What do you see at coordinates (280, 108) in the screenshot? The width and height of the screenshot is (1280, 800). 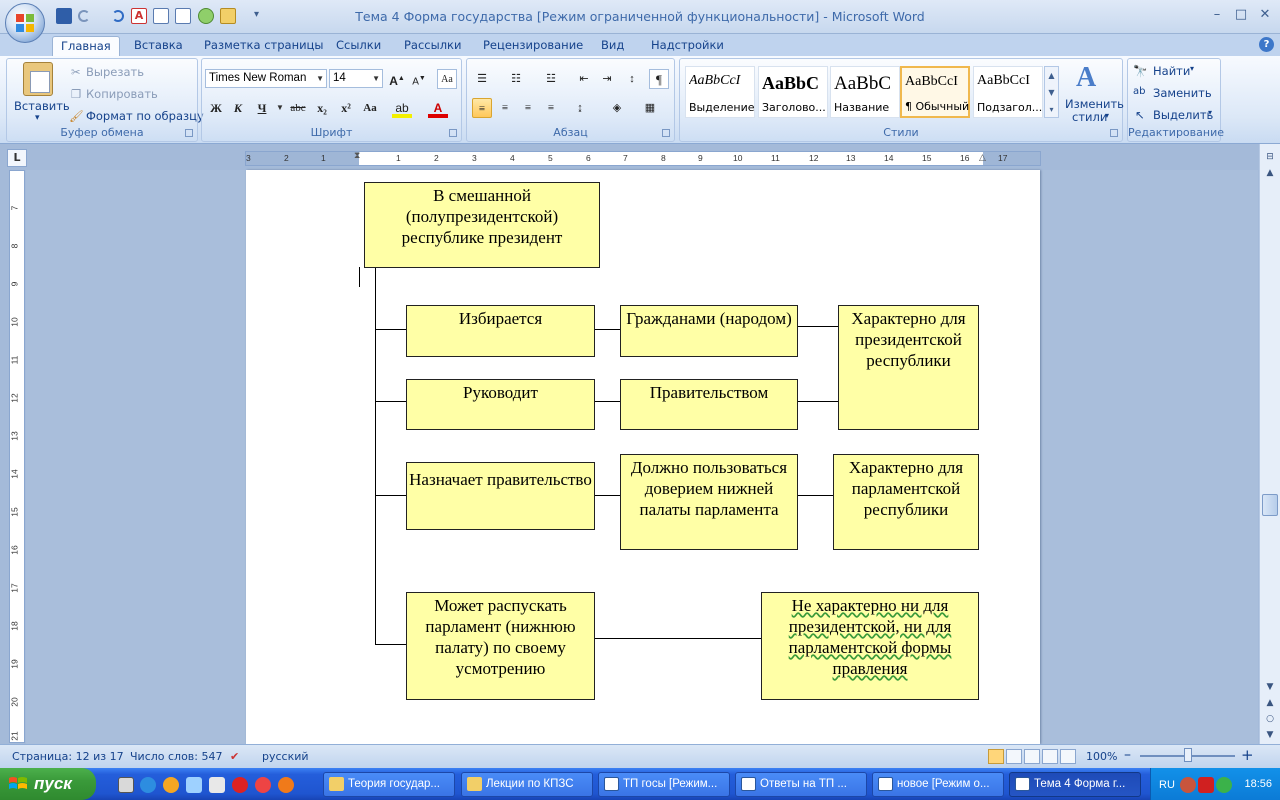 I see `underline-dropdown-icon: ▼` at bounding box center [280, 108].